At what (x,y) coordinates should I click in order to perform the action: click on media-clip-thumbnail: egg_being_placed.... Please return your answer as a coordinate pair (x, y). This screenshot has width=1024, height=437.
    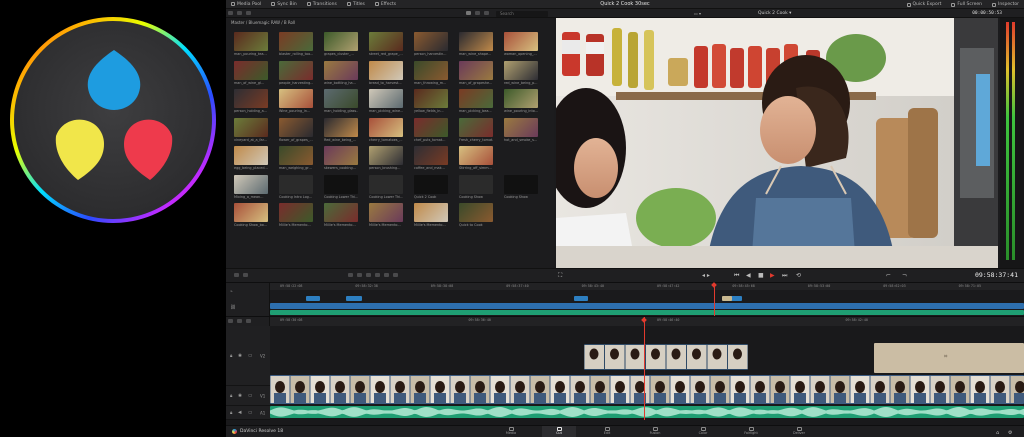
    Looking at the image, I should click on (251, 158).